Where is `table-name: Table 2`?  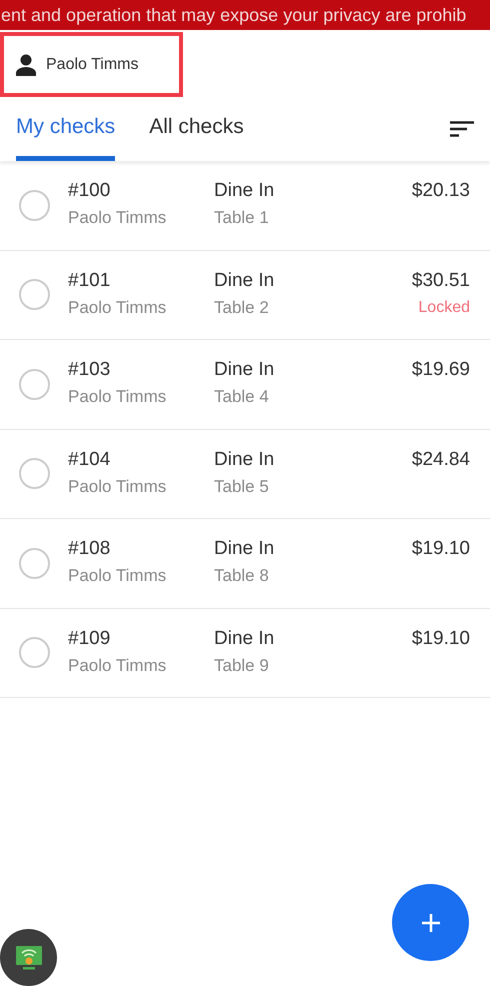
table-name: Table 2 is located at coordinates (242, 307).